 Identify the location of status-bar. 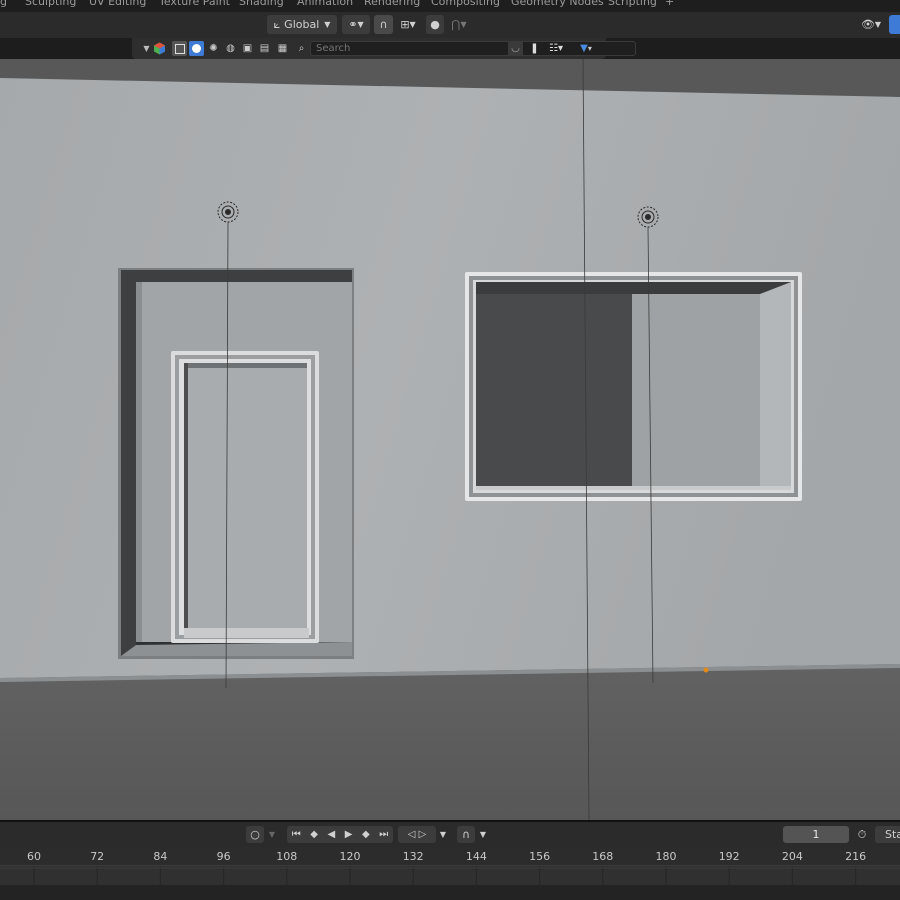
(450, 892).